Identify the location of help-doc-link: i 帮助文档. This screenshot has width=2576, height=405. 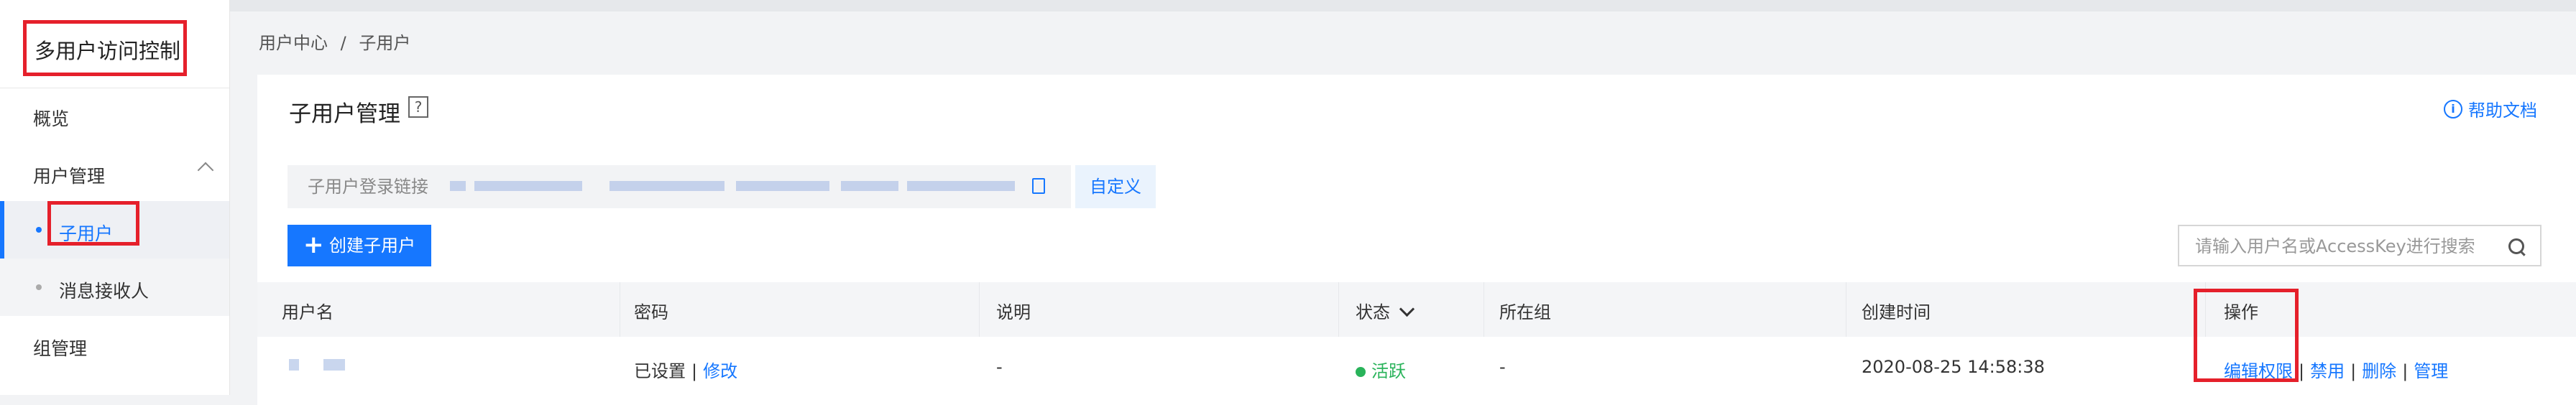
(2490, 108).